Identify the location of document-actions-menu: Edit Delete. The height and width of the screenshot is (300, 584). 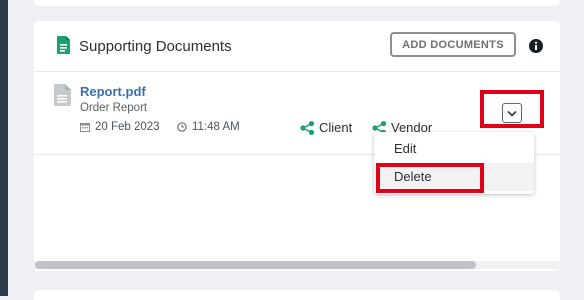
(454, 163).